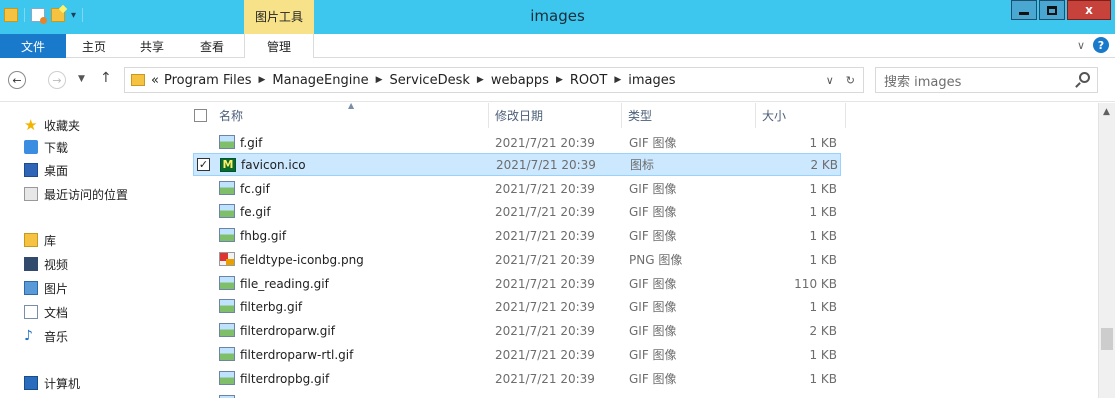 This screenshot has width=1115, height=398. I want to click on sort-ascending-icon: ▲, so click(351, 106).